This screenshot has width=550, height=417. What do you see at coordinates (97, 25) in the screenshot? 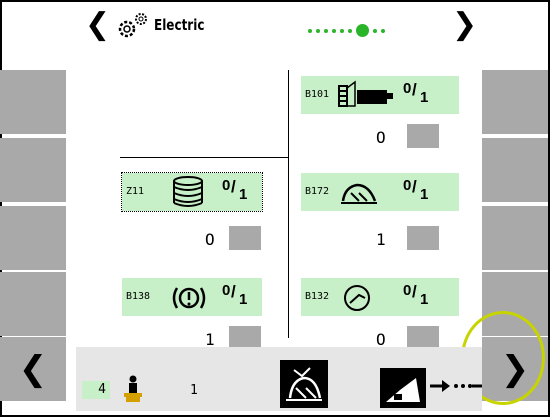
I see `header-prev-button: ❮` at bounding box center [97, 25].